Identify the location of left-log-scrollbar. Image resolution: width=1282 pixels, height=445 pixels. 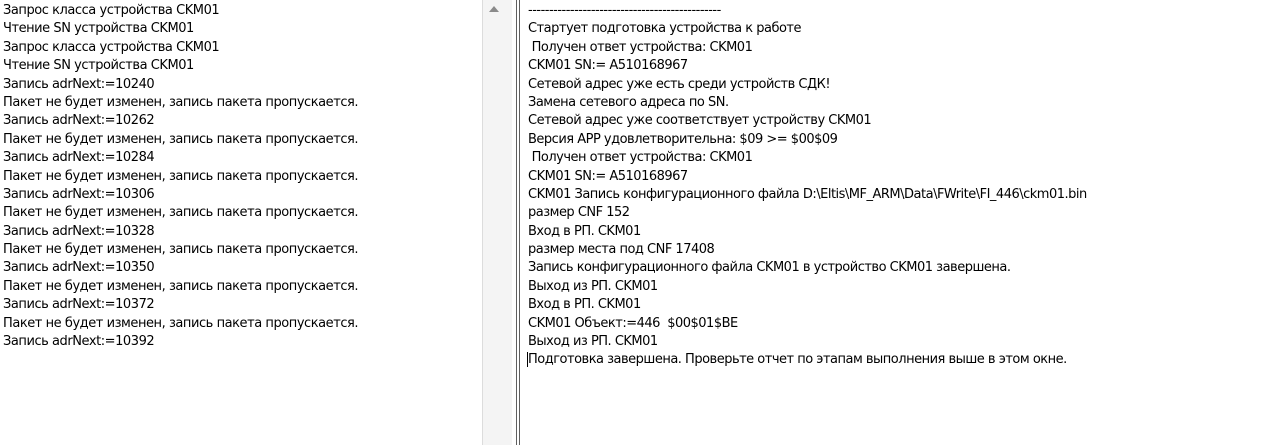
(497, 222).